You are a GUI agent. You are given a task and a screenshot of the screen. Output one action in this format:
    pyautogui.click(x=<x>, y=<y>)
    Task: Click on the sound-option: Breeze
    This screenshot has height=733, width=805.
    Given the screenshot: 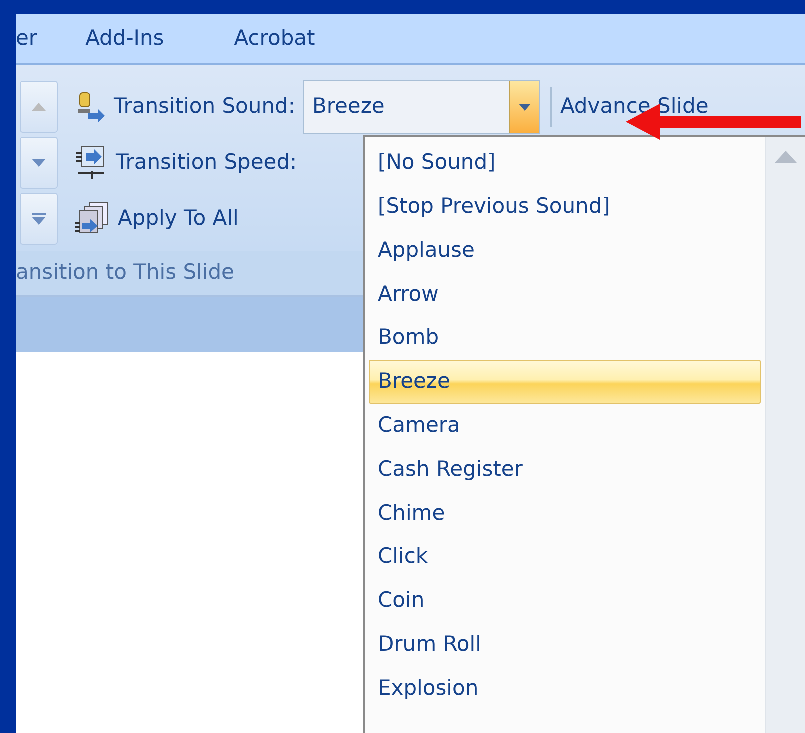 What is the action you would take?
    pyautogui.click(x=565, y=382)
    